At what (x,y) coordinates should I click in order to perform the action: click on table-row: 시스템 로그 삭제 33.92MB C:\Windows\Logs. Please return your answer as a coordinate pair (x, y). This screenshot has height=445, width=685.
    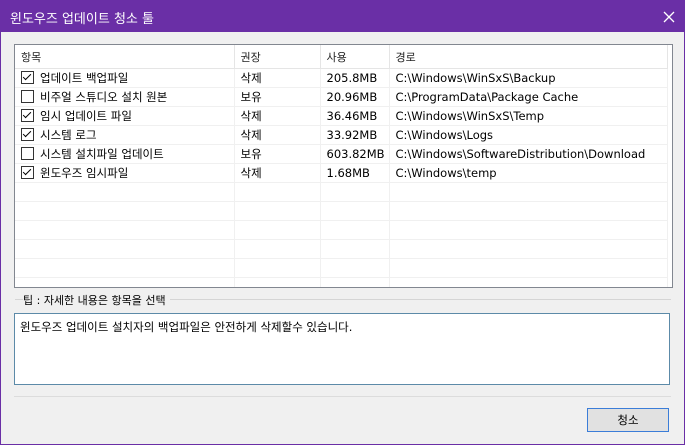
    Looking at the image, I should click on (341, 135).